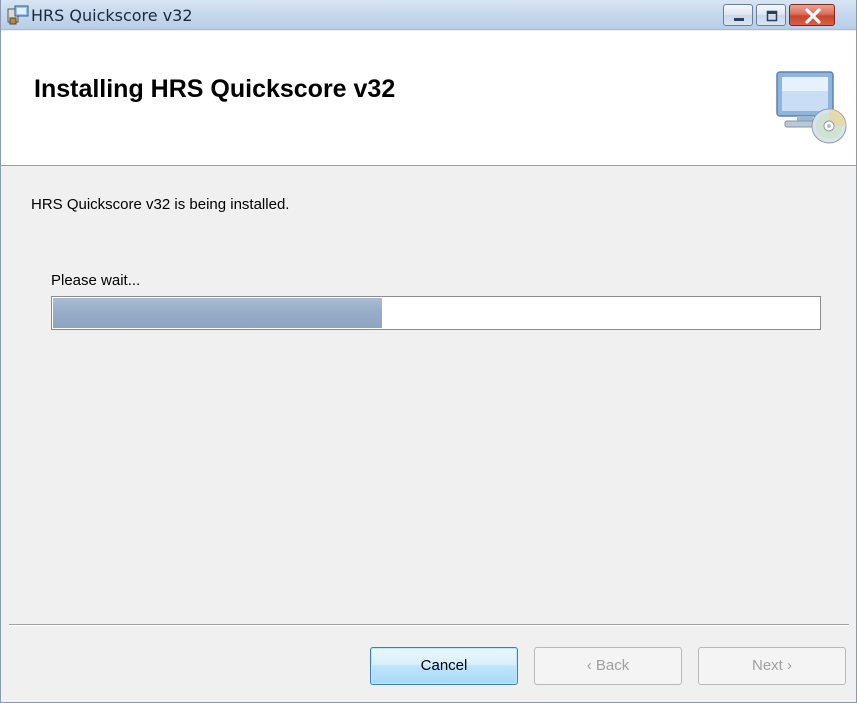 The width and height of the screenshot is (857, 703). What do you see at coordinates (217, 313) in the screenshot?
I see `progress-bar-fill` at bounding box center [217, 313].